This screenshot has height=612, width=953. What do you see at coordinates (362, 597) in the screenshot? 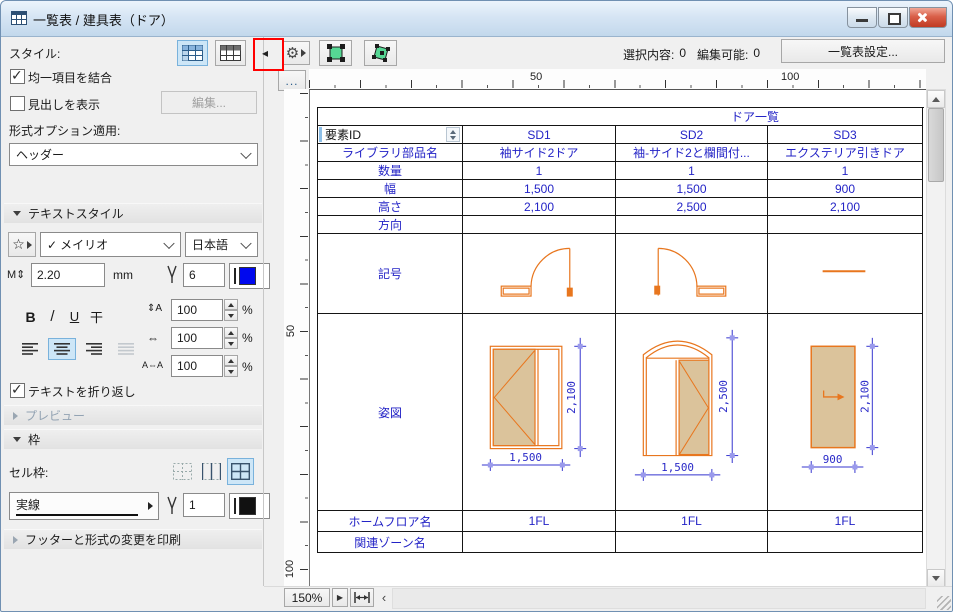
I see `fit-width-button` at bounding box center [362, 597].